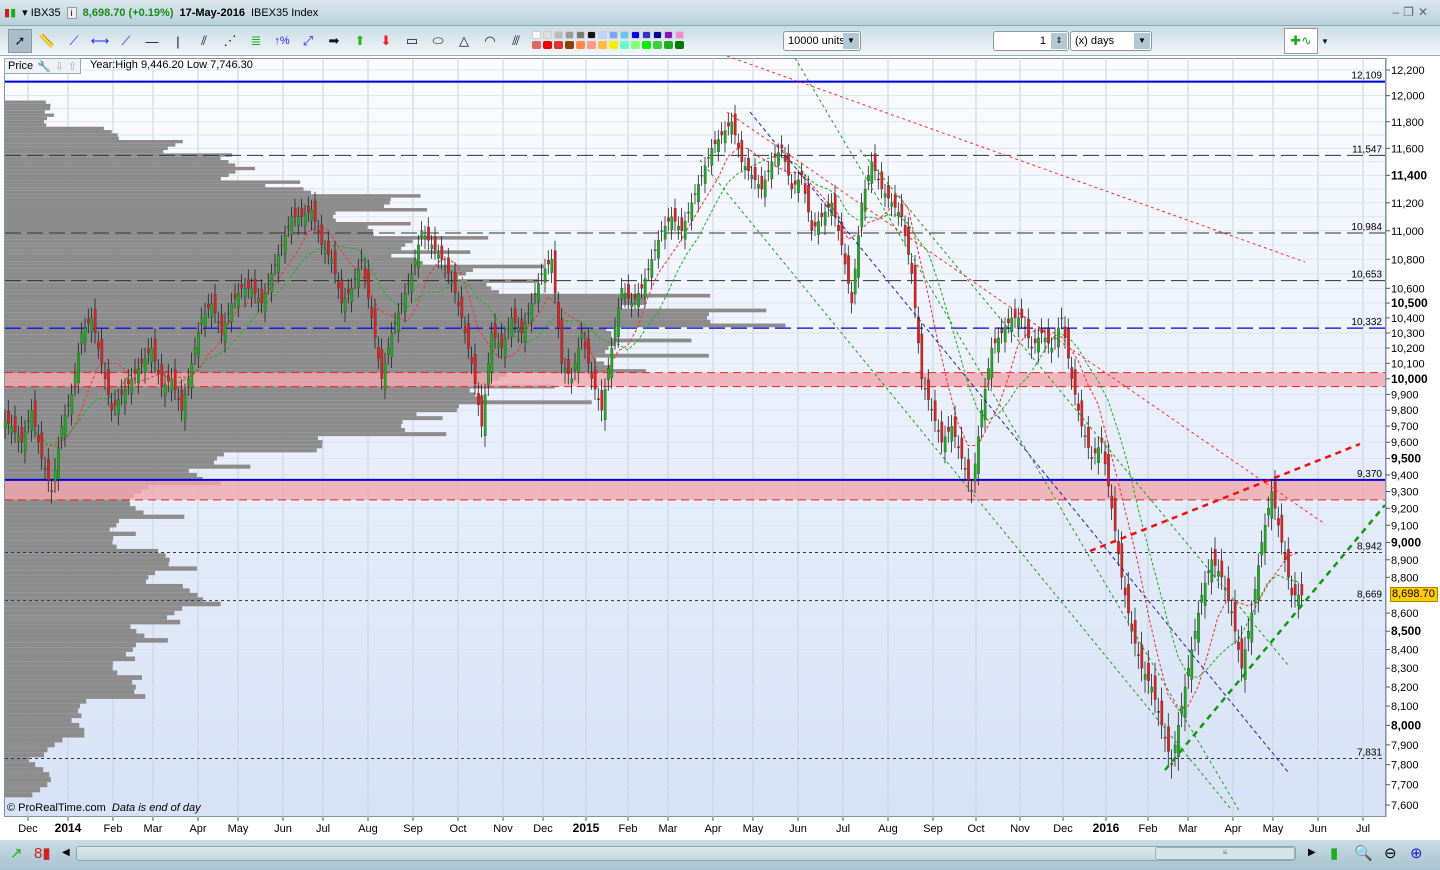  Describe the element at coordinates (1301, 41) in the screenshot. I see `add-indicator-icon: ✚∿` at that location.